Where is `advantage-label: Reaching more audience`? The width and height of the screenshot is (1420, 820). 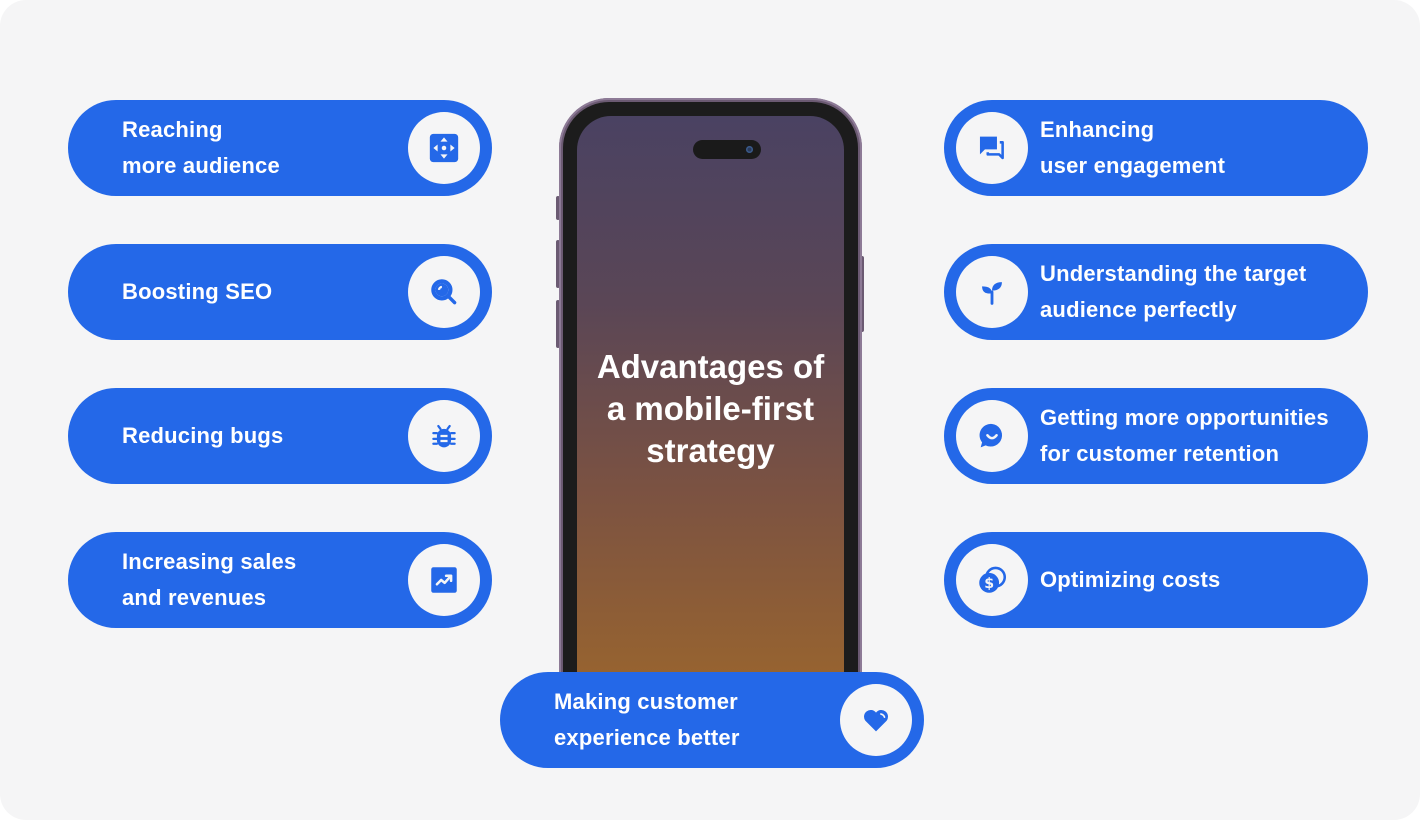 advantage-label: Reaching more audience is located at coordinates (201, 147).